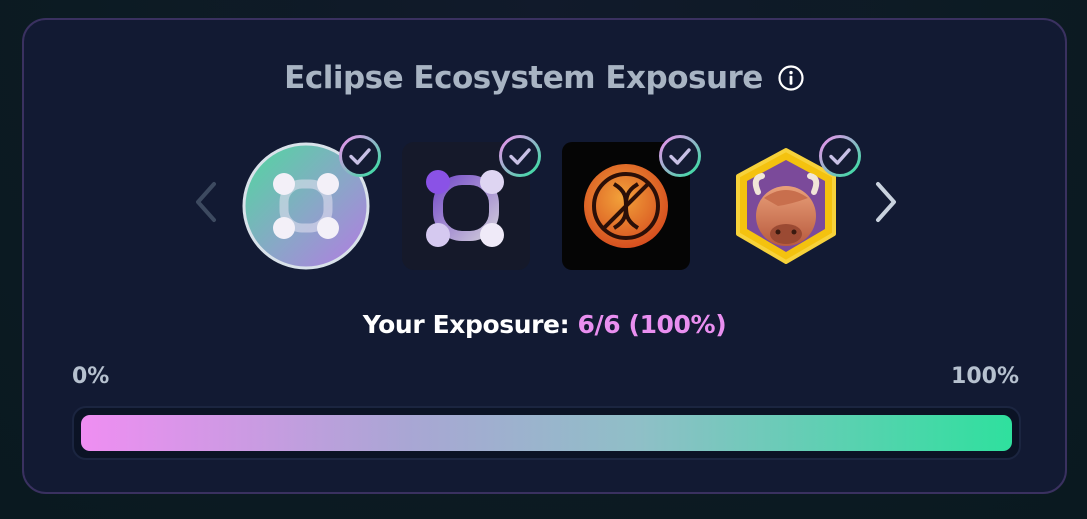 The height and width of the screenshot is (519, 1087). Describe the element at coordinates (470, 324) in the screenshot. I see `exposure-label: Your Exposure:` at that location.